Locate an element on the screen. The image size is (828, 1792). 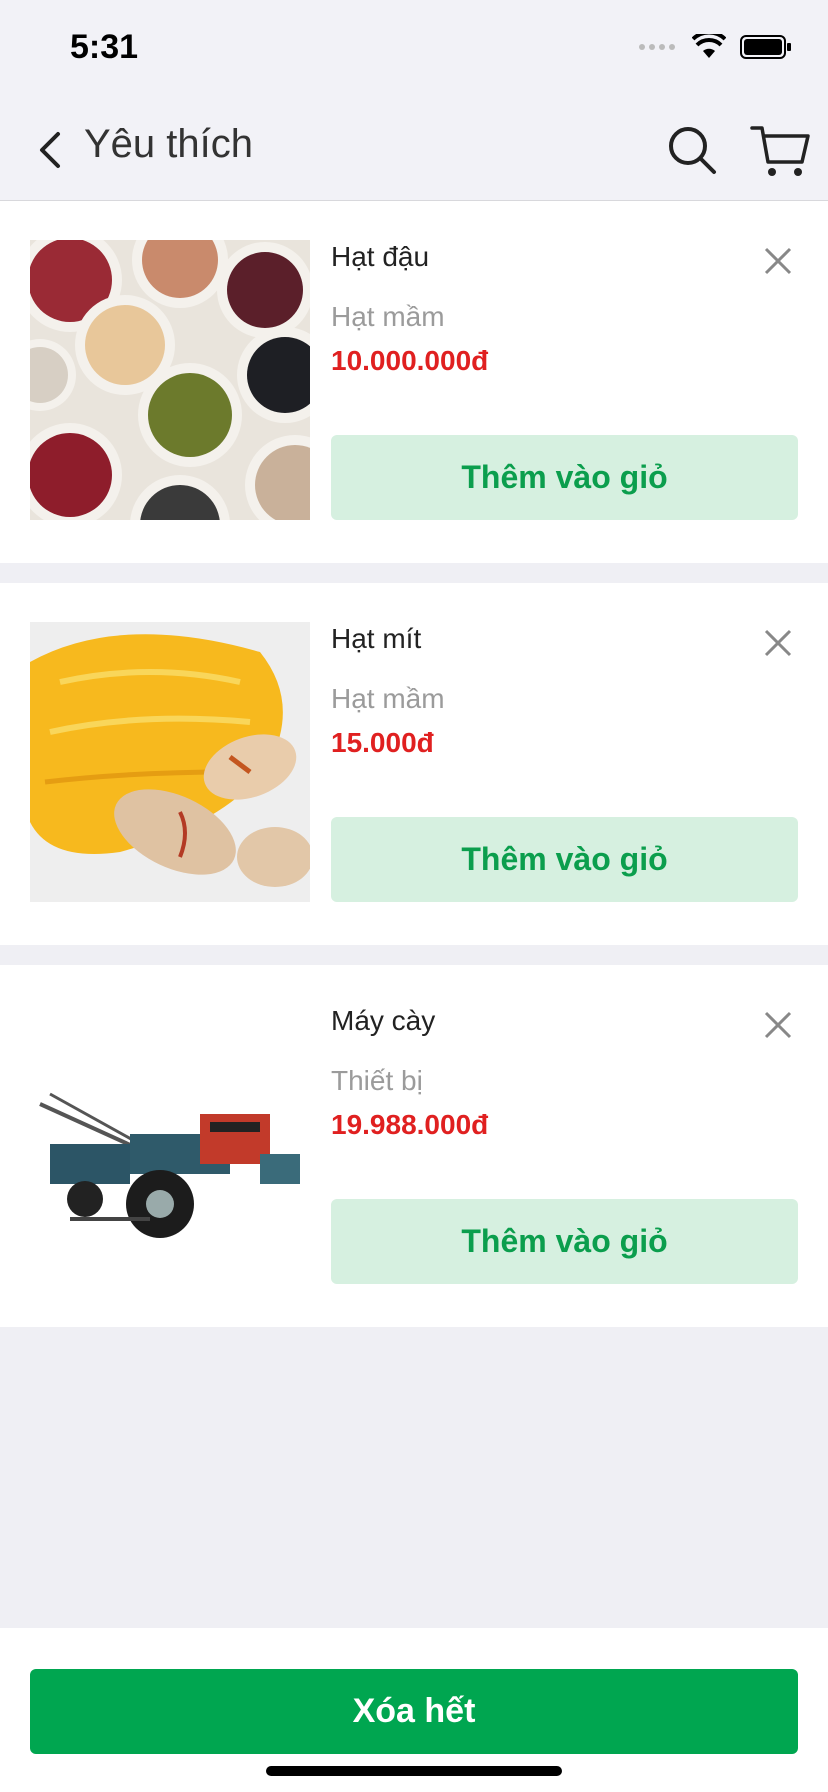
home-indicator is located at coordinates (414, 1771).